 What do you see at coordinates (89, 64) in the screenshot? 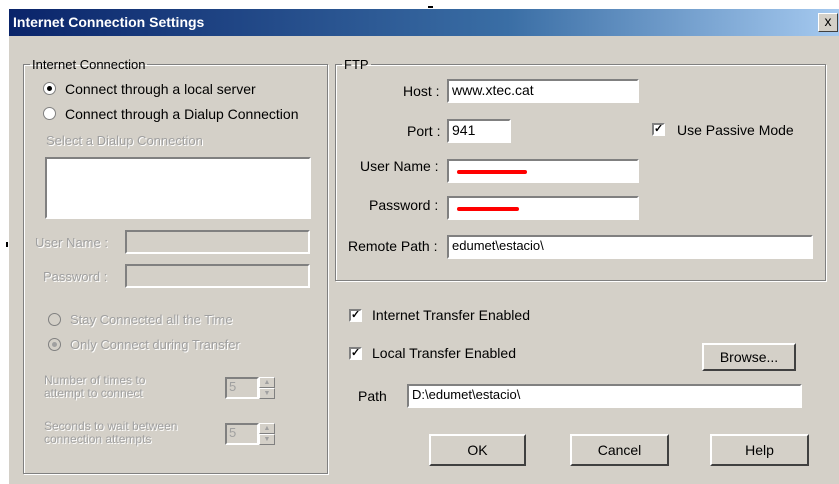
I see `group-title: Internet Connection` at bounding box center [89, 64].